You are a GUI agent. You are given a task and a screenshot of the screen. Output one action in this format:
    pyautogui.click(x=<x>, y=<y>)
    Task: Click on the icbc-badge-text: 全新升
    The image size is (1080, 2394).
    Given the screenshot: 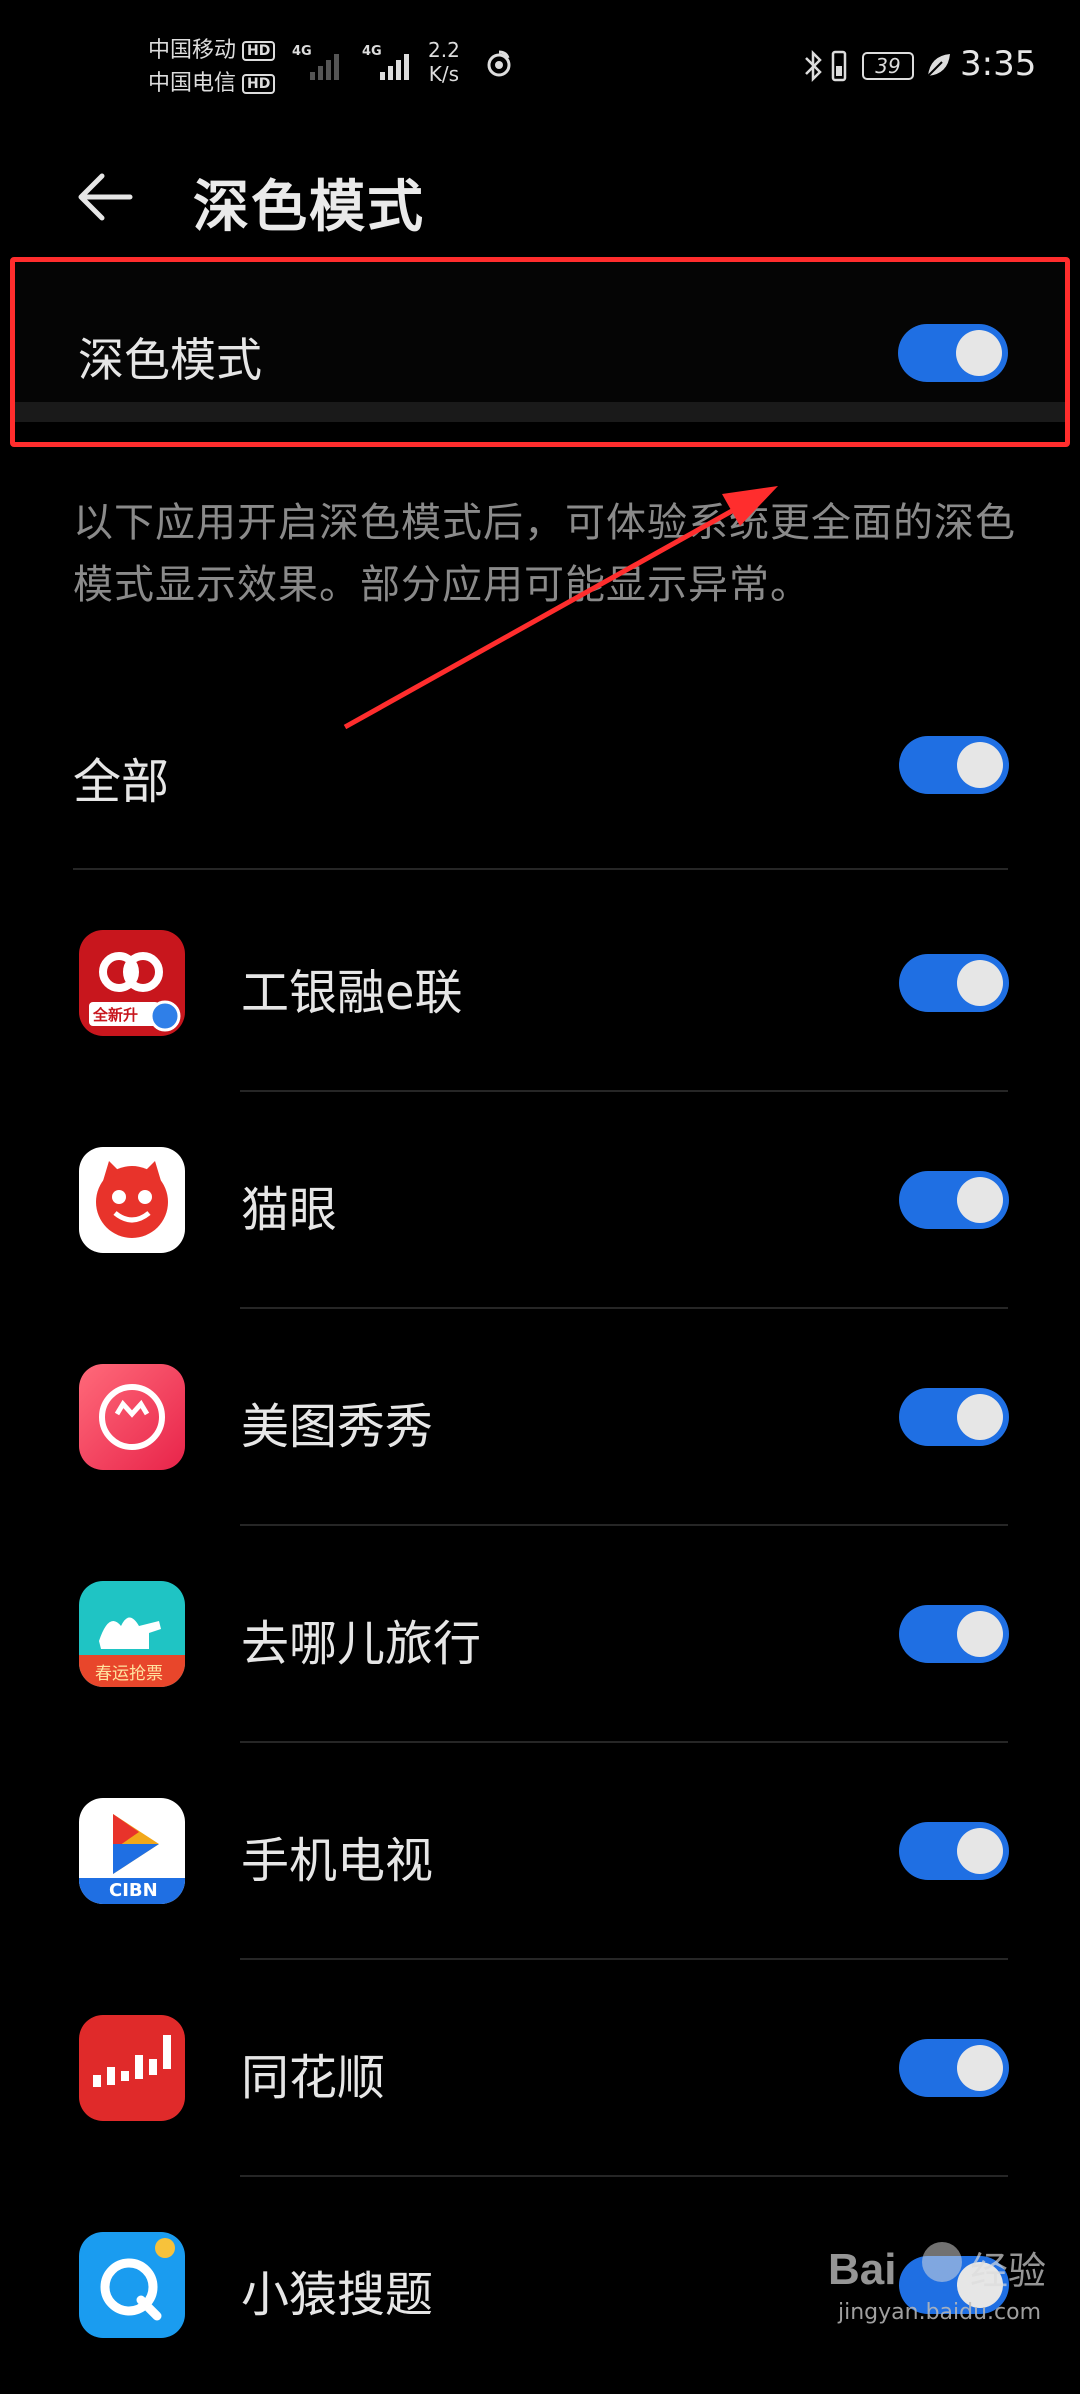 What is the action you would take?
    pyautogui.click(x=116, y=1015)
    